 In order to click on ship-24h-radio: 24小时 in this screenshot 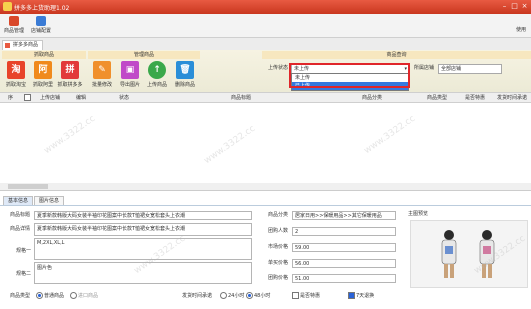, I will do `click(232, 296)`.